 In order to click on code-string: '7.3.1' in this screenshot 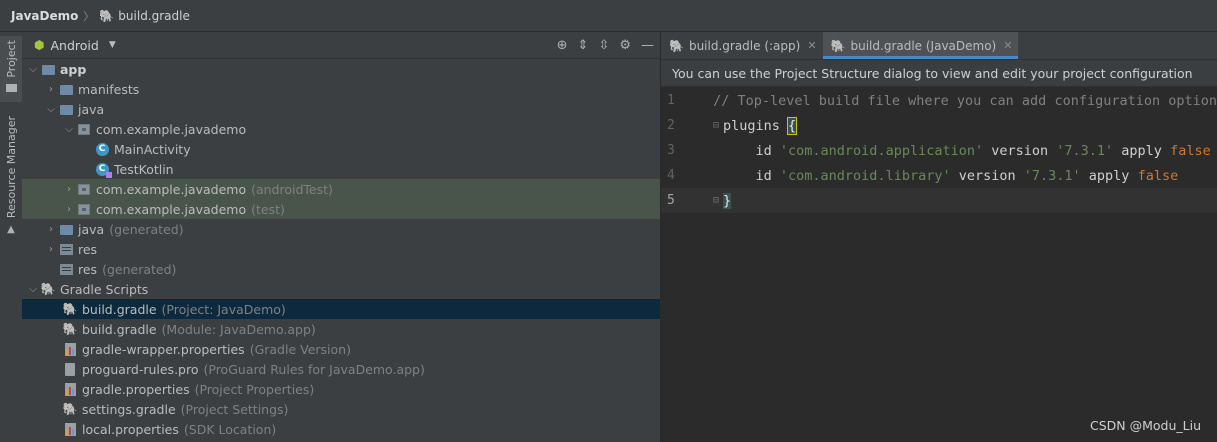, I will do `click(1085, 150)`.